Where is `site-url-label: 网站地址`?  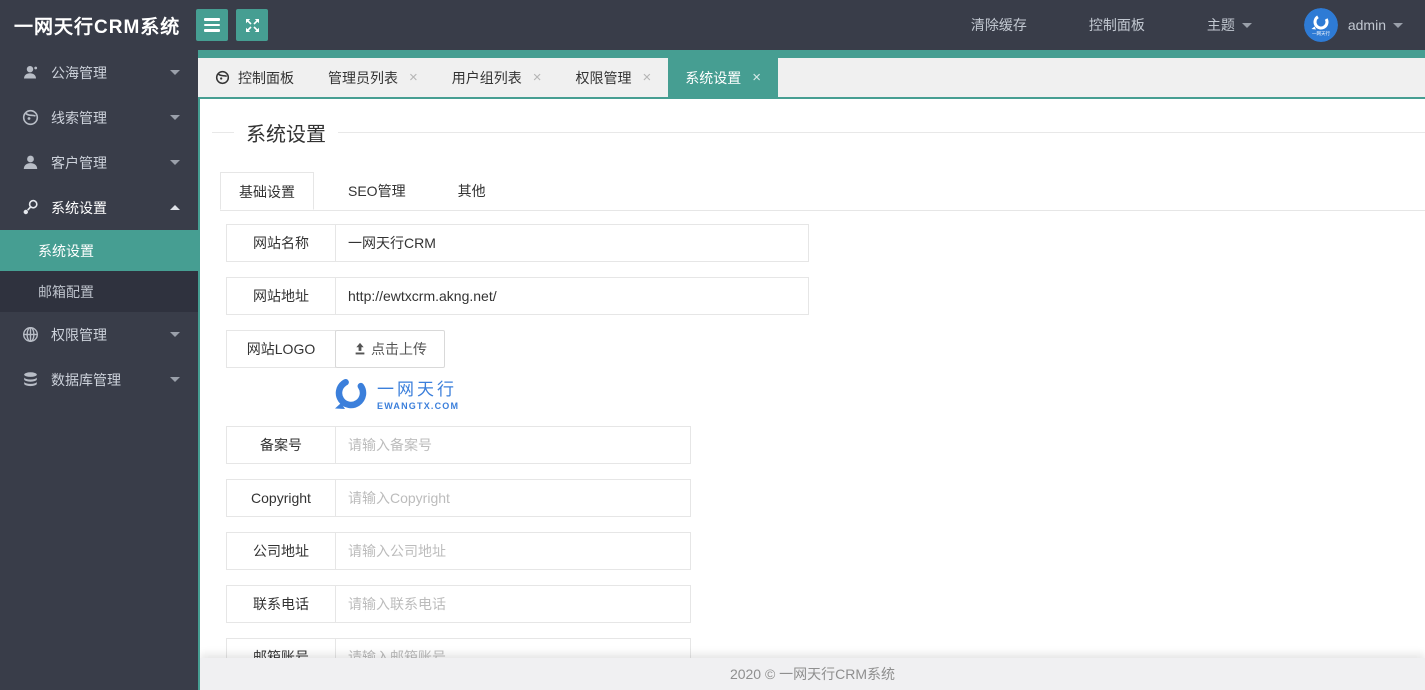 site-url-label: 网站地址 is located at coordinates (281, 296).